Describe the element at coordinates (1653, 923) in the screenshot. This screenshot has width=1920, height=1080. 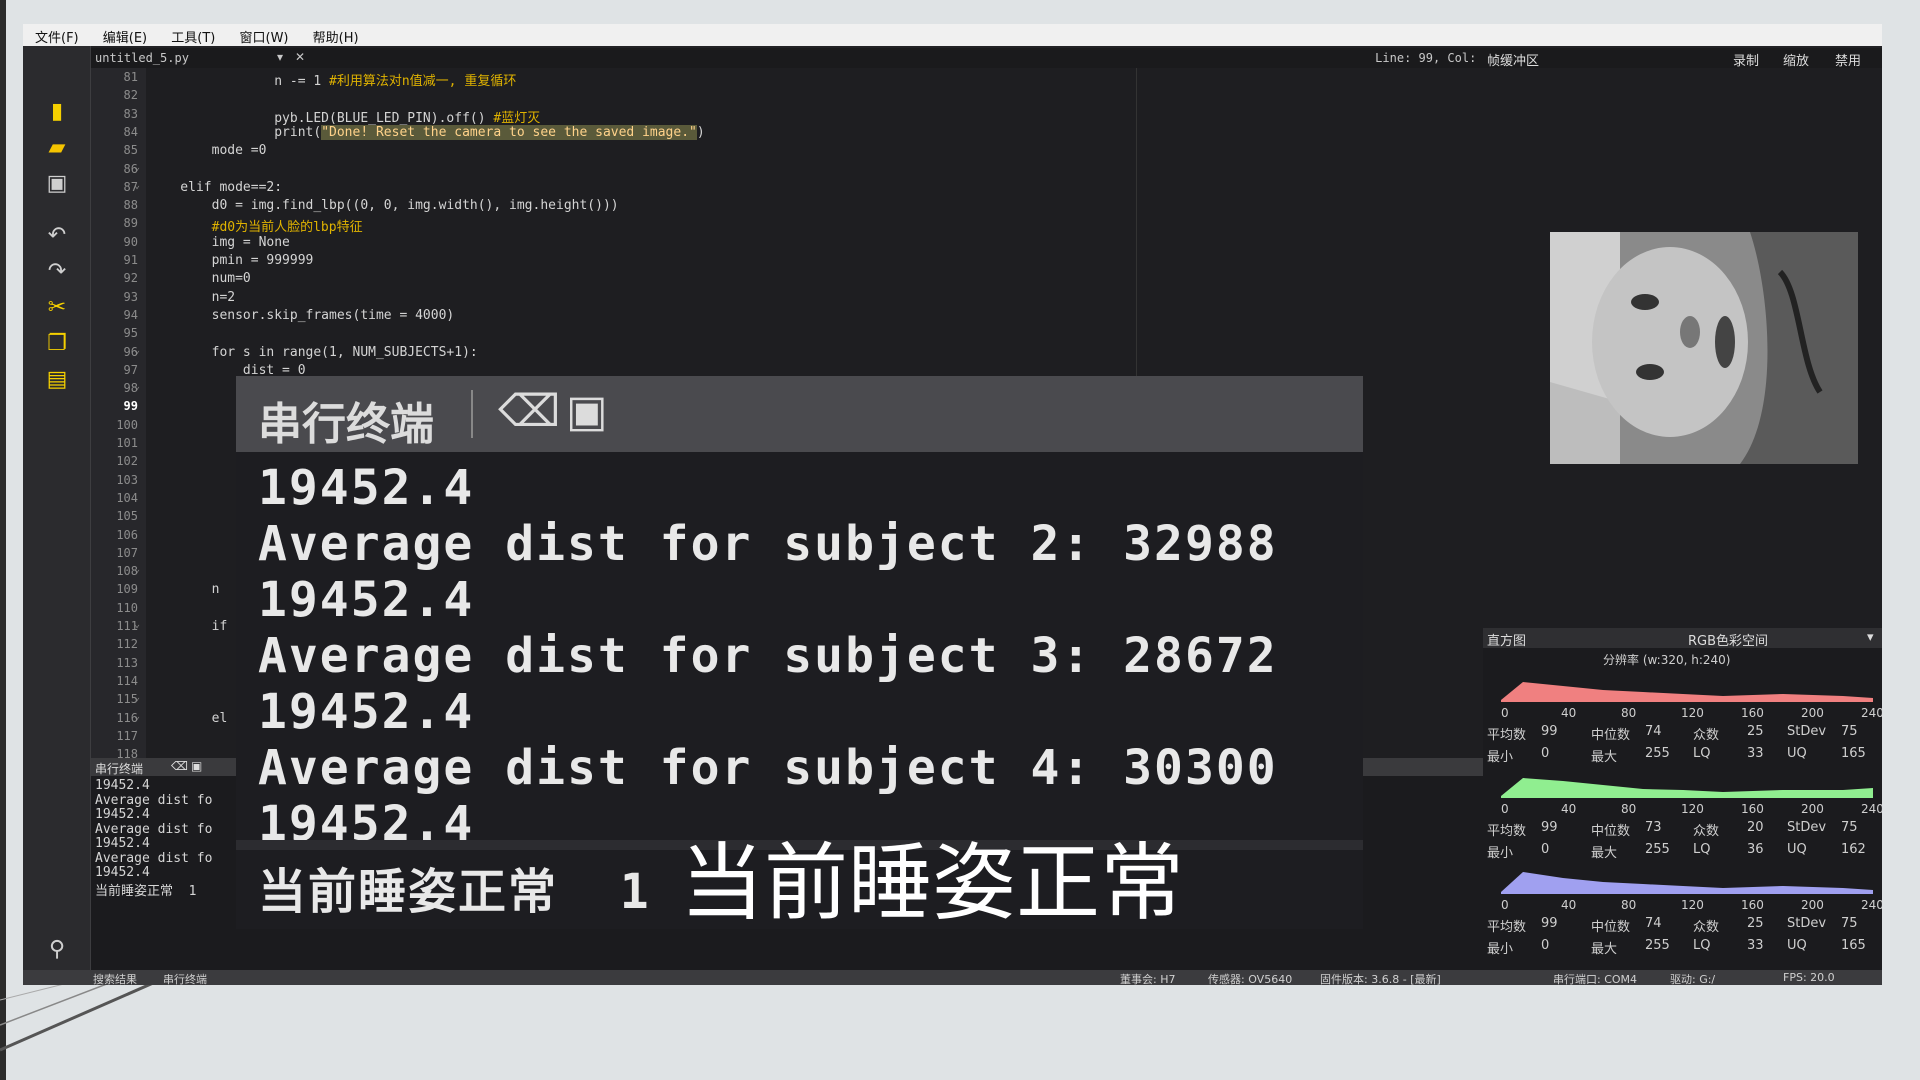
I see `stat-value-median: 74` at that location.